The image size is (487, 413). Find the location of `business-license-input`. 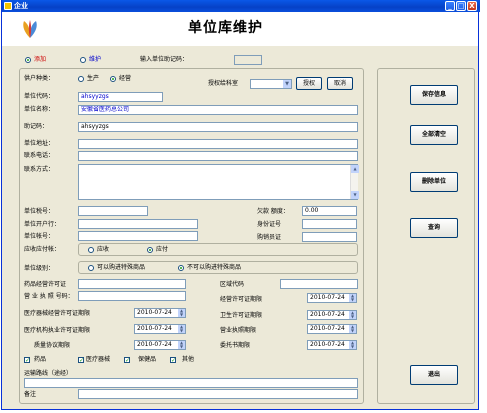

business-license-input is located at coordinates (132, 296).